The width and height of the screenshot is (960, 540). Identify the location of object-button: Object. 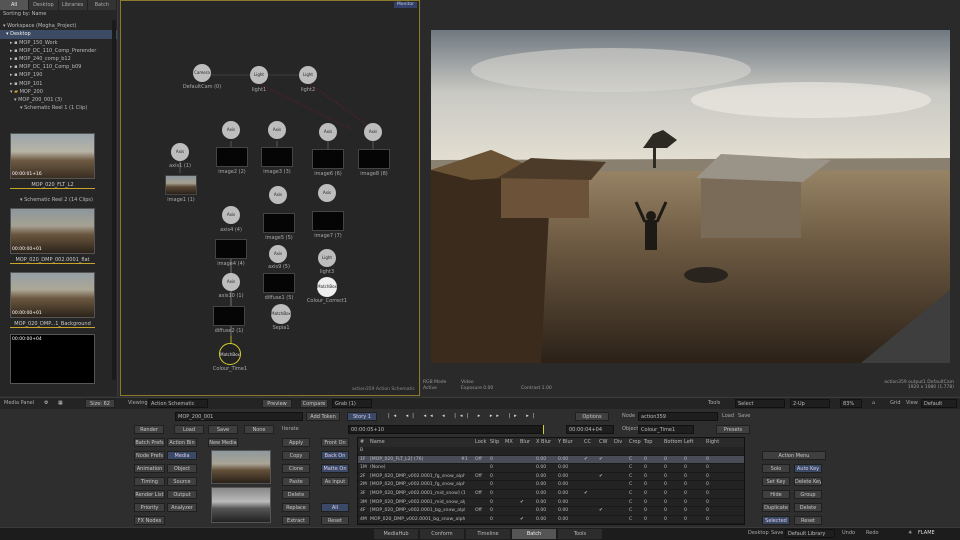
(182, 468).